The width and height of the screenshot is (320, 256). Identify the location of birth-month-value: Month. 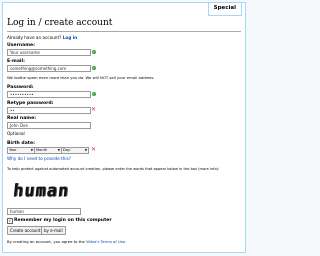
(42, 150).